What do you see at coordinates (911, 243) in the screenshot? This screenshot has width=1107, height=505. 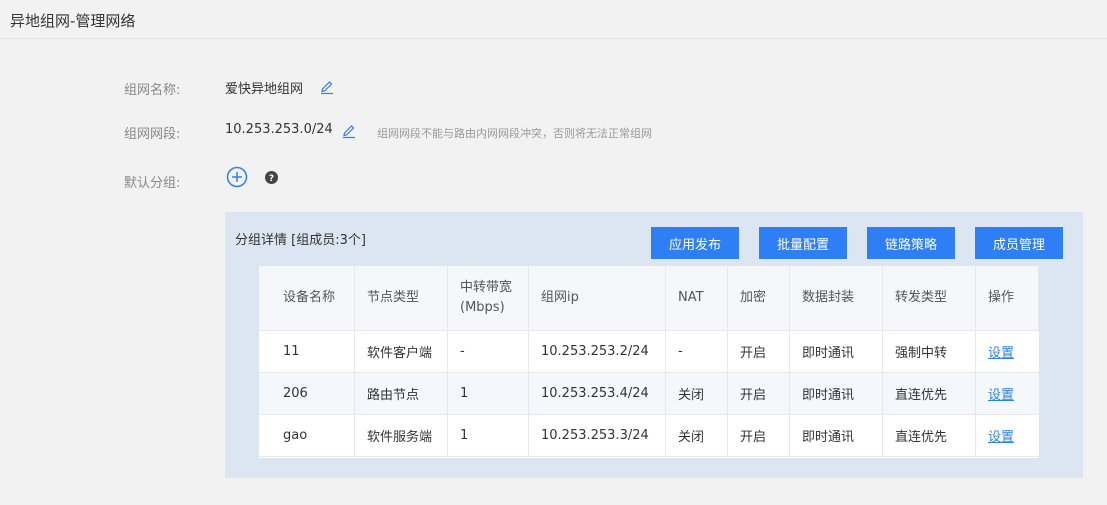 I see `link-policy-button: 链路策略` at bounding box center [911, 243].